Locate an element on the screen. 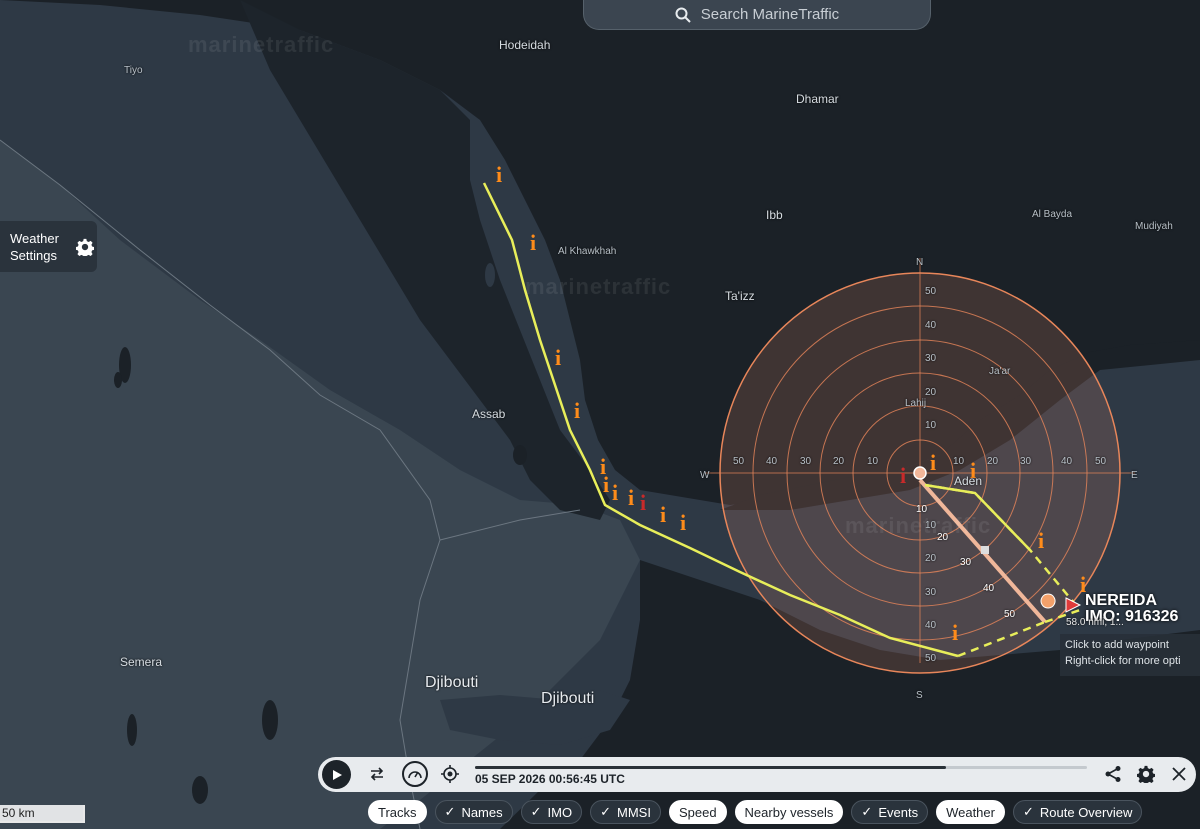 Image resolution: width=1200 pixels, height=829 pixels. chip-label: IMO is located at coordinates (560, 812).